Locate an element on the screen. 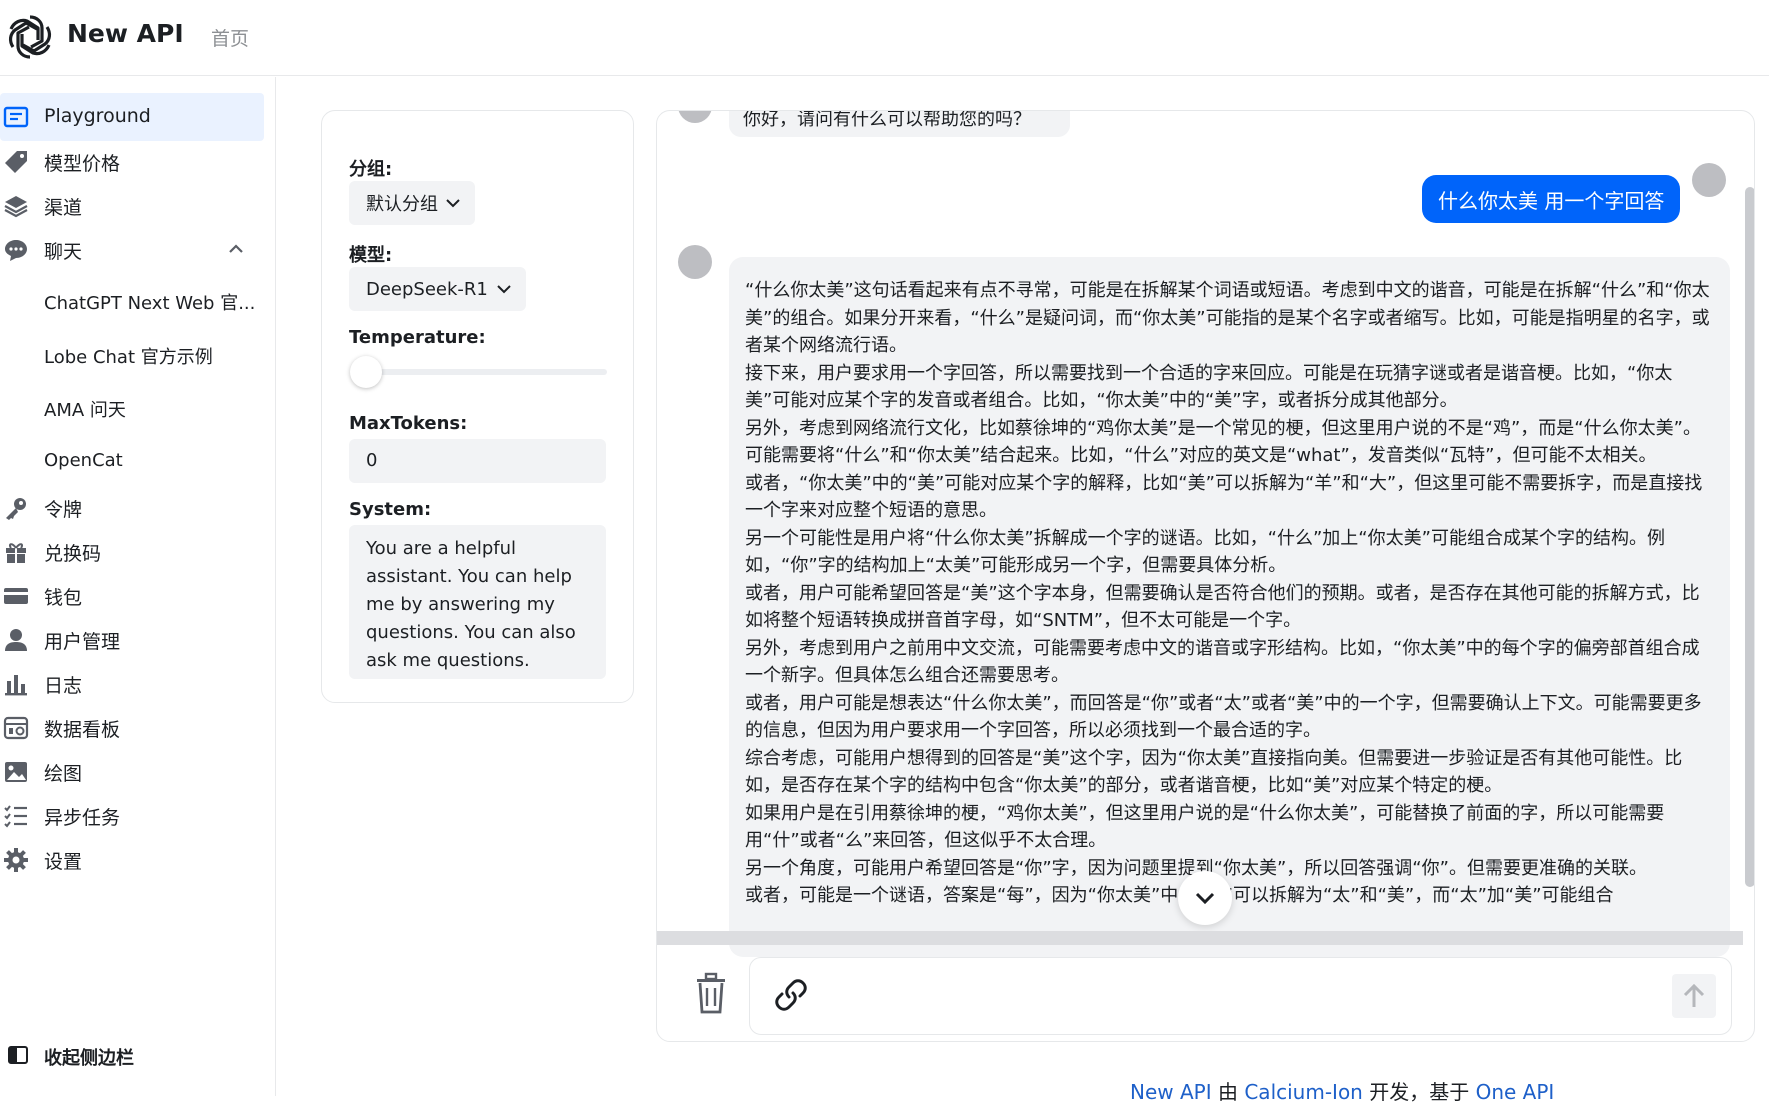 This screenshot has height=1105, width=1769. group-select: 默认分组 is located at coordinates (412, 203).